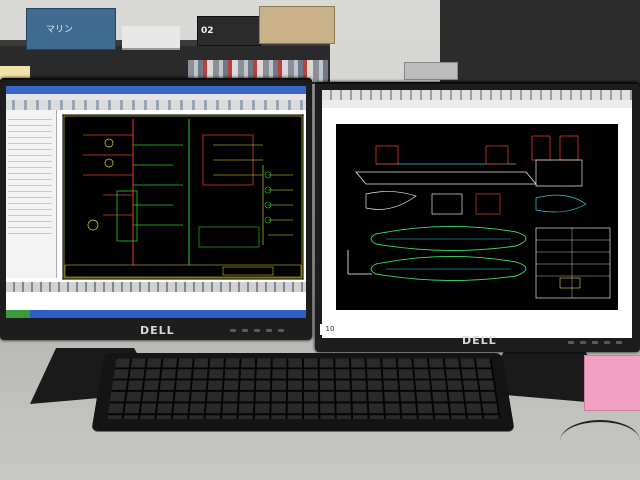 The width and height of the screenshot is (640, 480). What do you see at coordinates (330, 329) in the screenshot?
I see `asset-tag: 10` at bounding box center [330, 329].